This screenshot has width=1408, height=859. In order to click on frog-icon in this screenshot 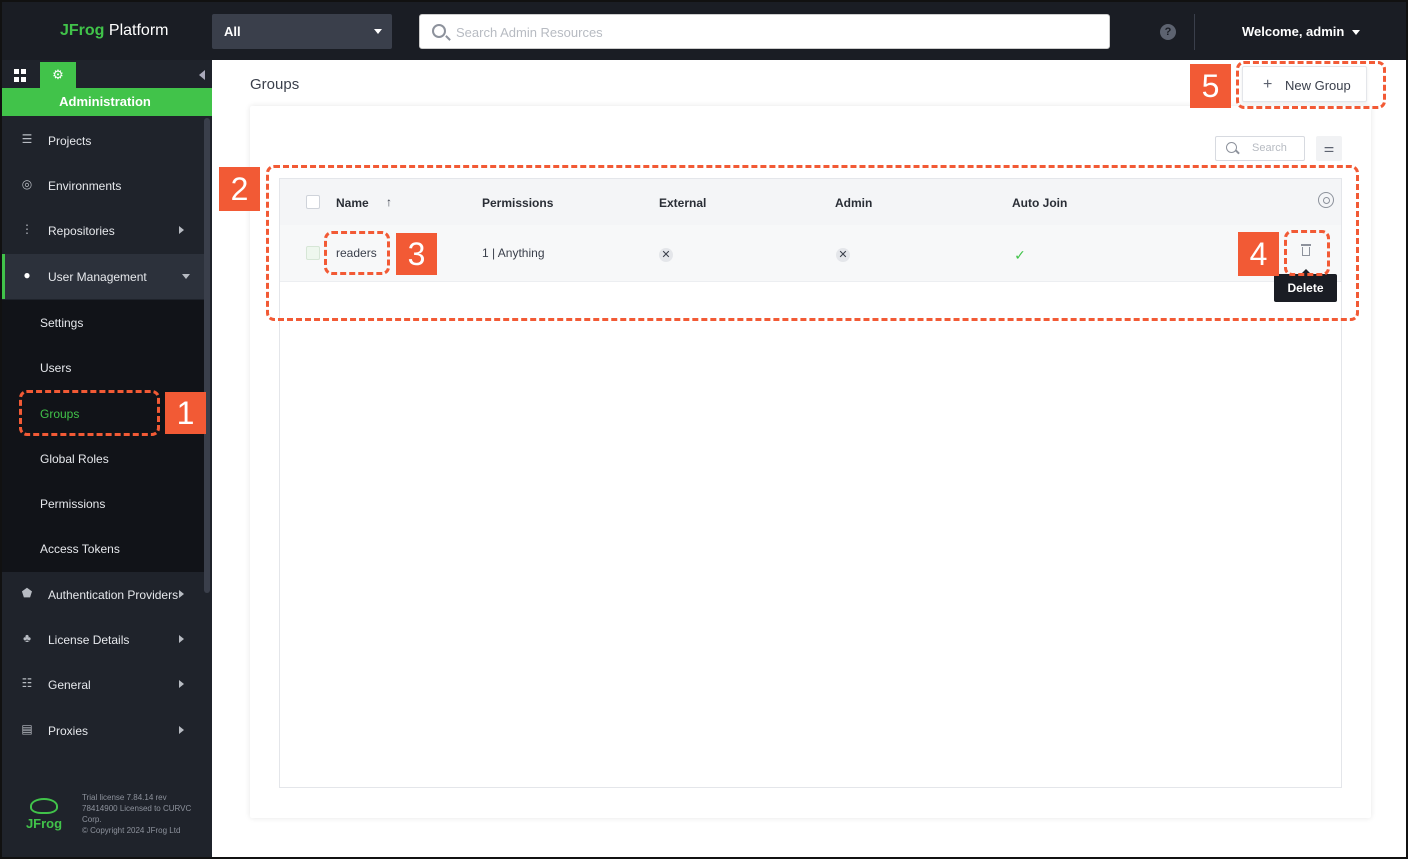, I will do `click(44, 806)`.